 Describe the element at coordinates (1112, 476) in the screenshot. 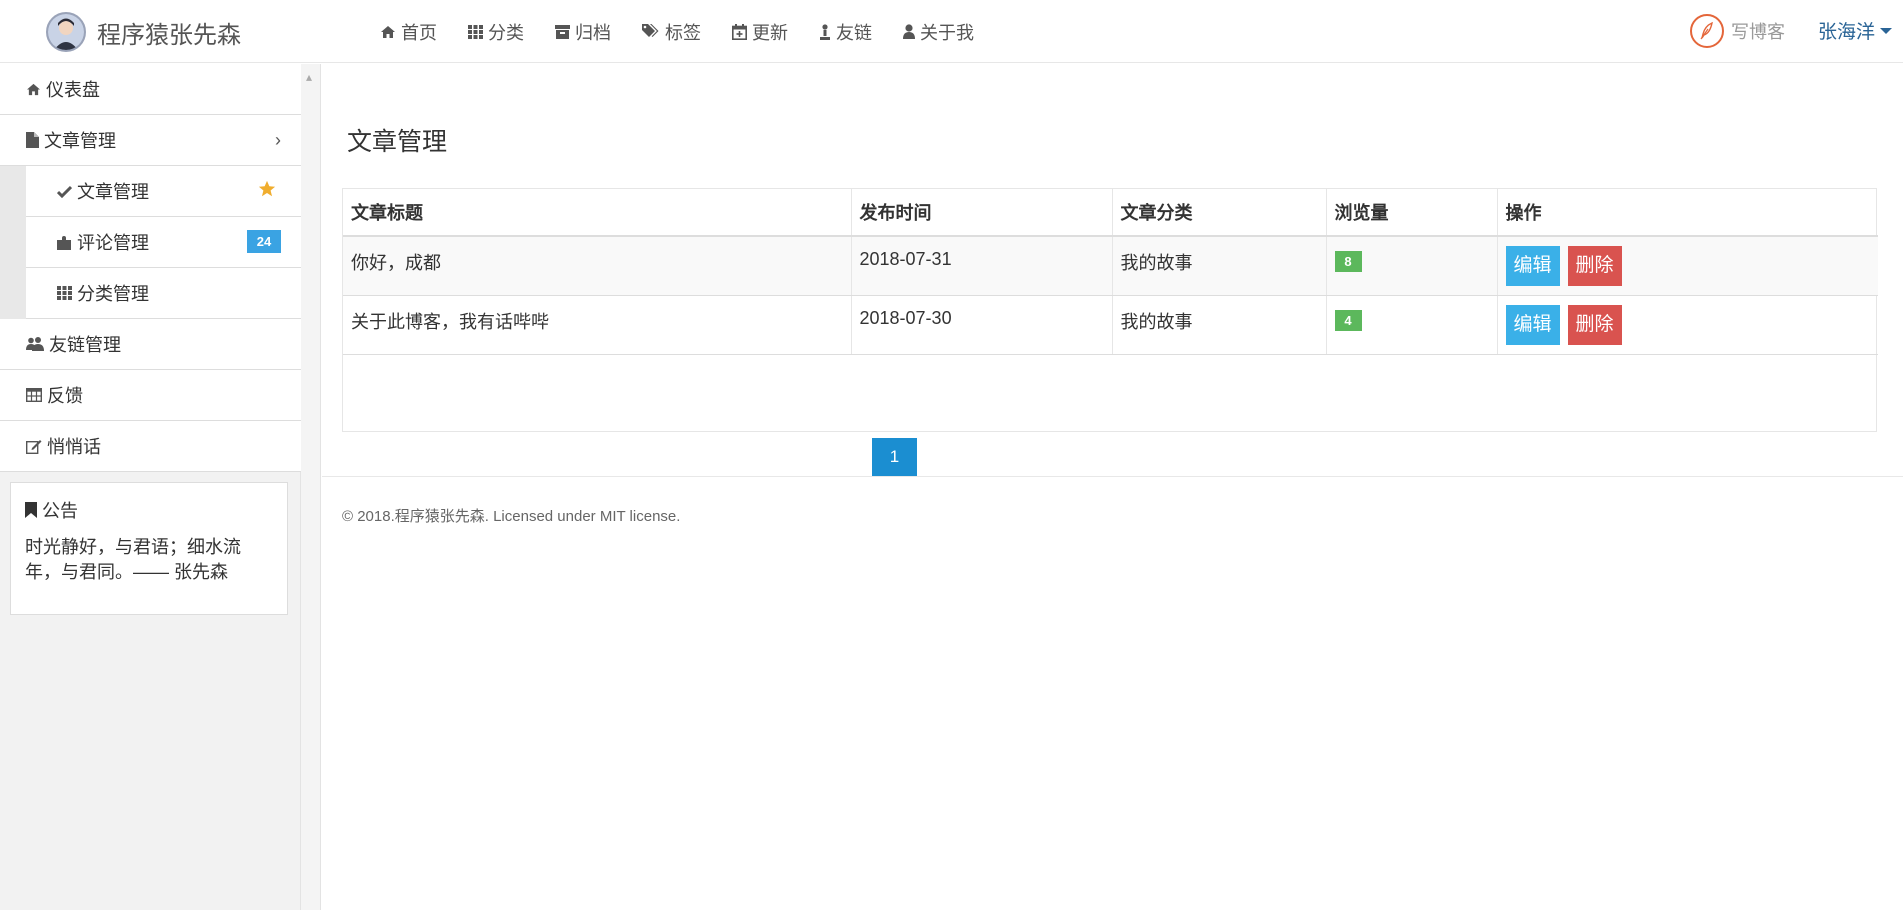

I see `footer-divider` at that location.